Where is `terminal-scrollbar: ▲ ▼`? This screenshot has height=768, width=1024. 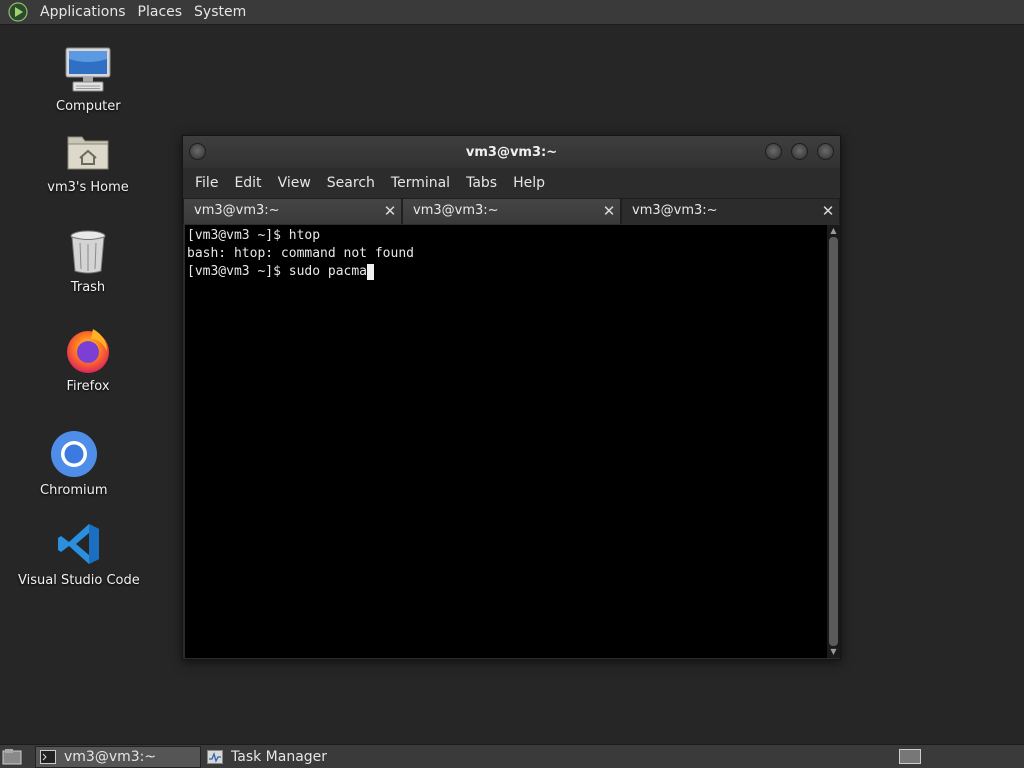 terminal-scrollbar: ▲ ▼ is located at coordinates (833, 441).